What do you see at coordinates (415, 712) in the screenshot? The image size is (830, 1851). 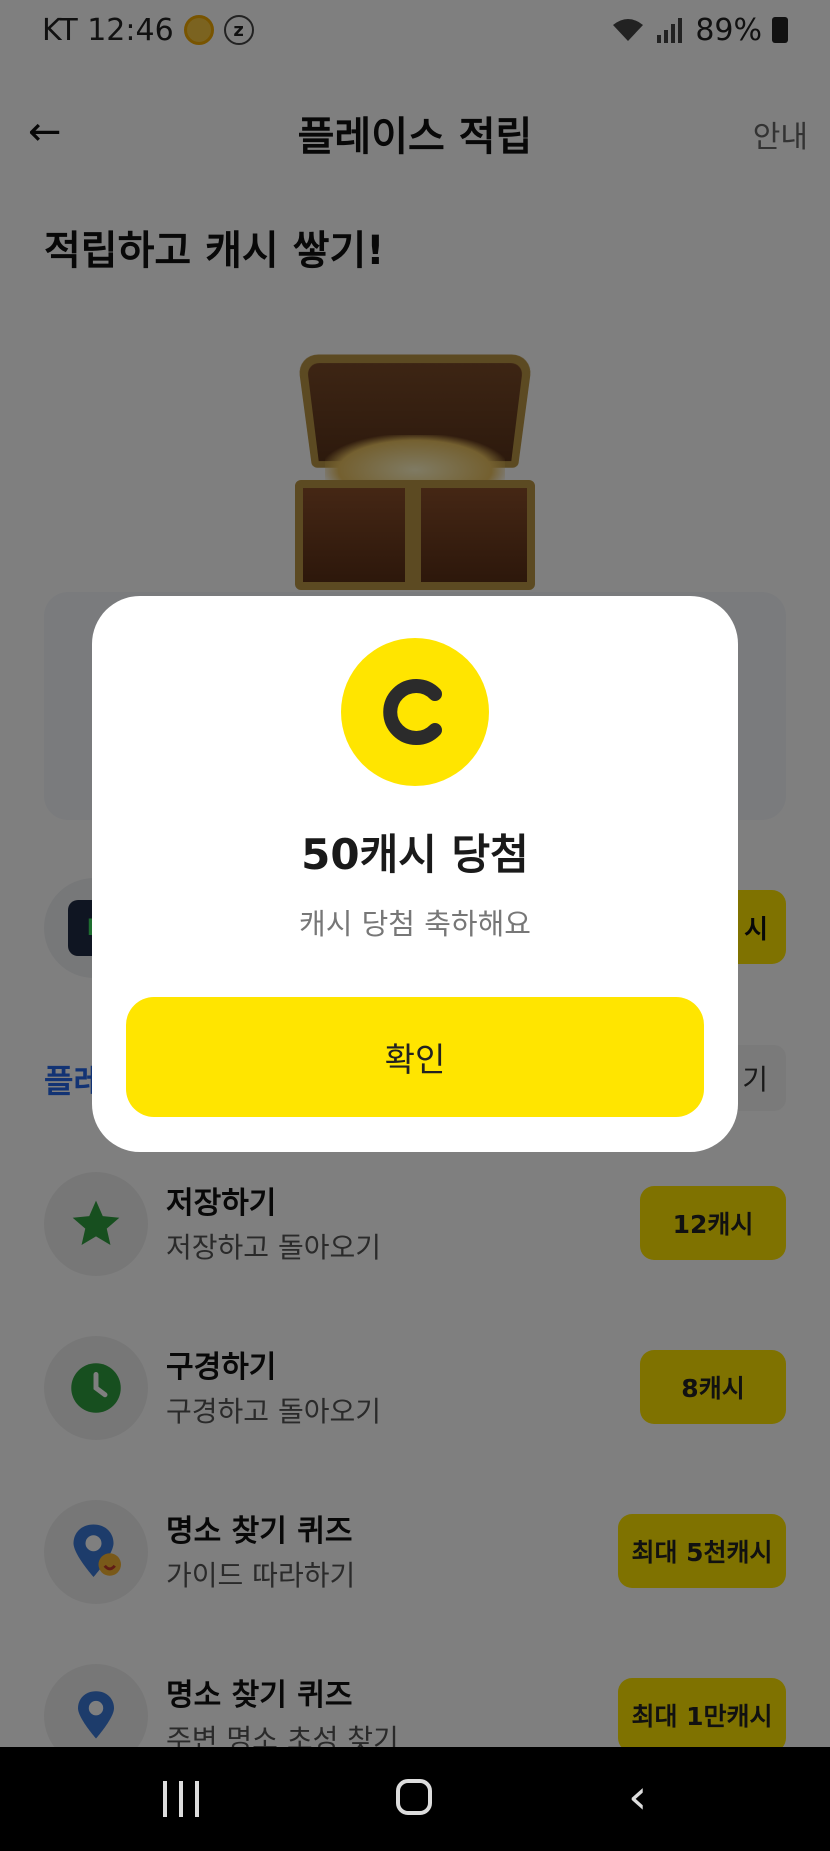 I see `cash-coin-icon` at bounding box center [415, 712].